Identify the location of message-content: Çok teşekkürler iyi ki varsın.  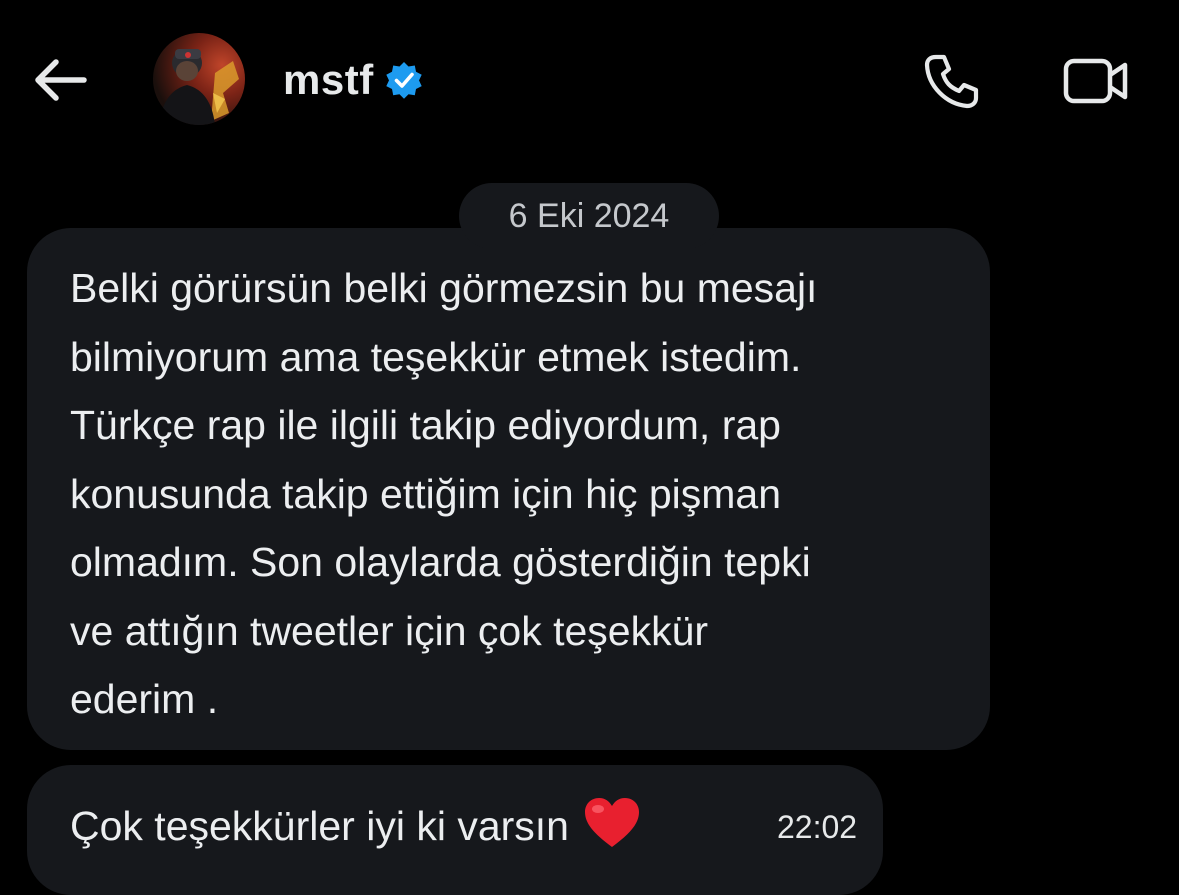
(355, 825).